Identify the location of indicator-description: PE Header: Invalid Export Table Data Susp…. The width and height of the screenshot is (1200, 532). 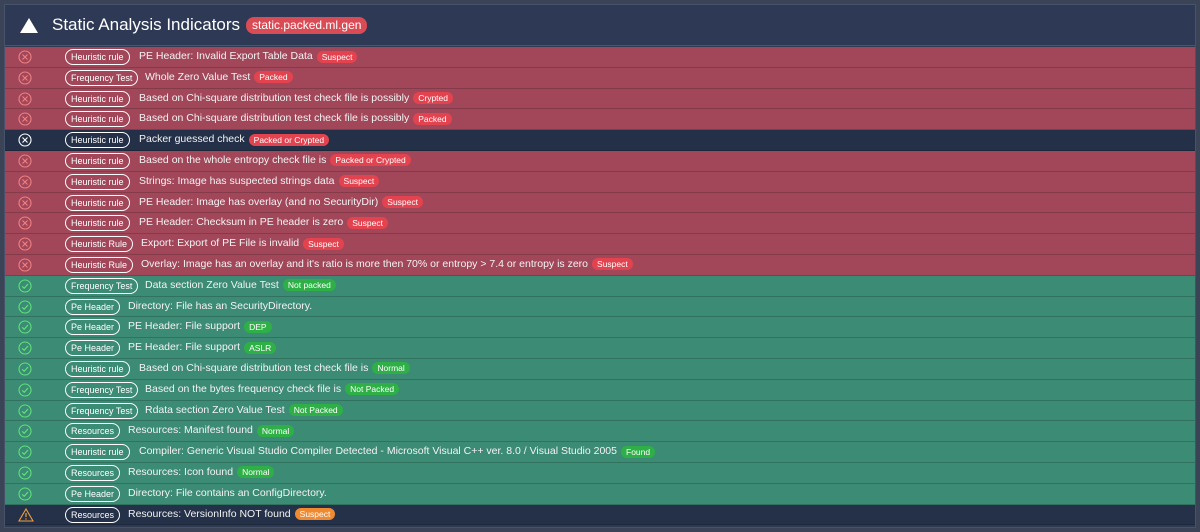
(248, 56).